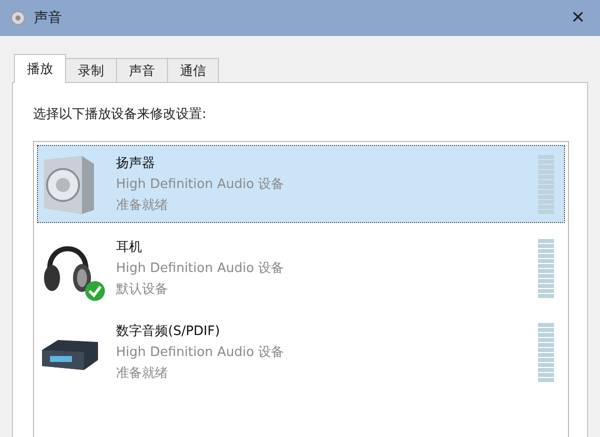 The height and width of the screenshot is (437, 600). Describe the element at coordinates (91, 70) in the screenshot. I see `tab: 录制` at that location.